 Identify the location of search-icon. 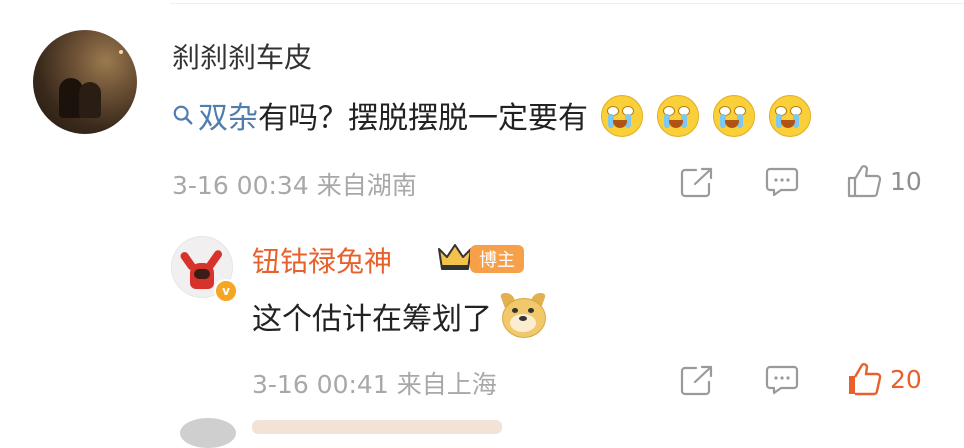
(183, 115).